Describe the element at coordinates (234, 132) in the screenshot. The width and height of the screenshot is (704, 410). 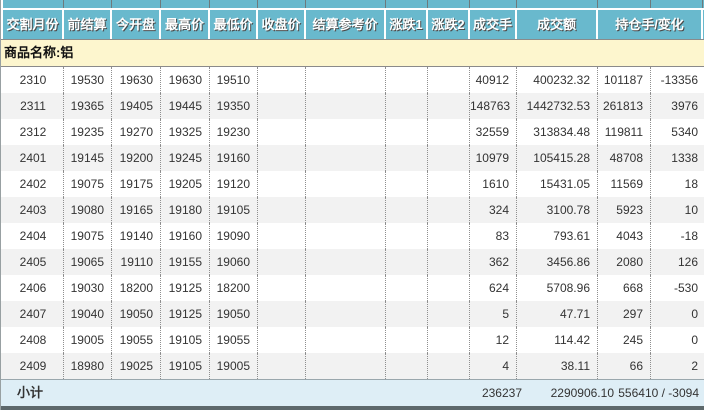
I see `cell-low: 19230` at that location.